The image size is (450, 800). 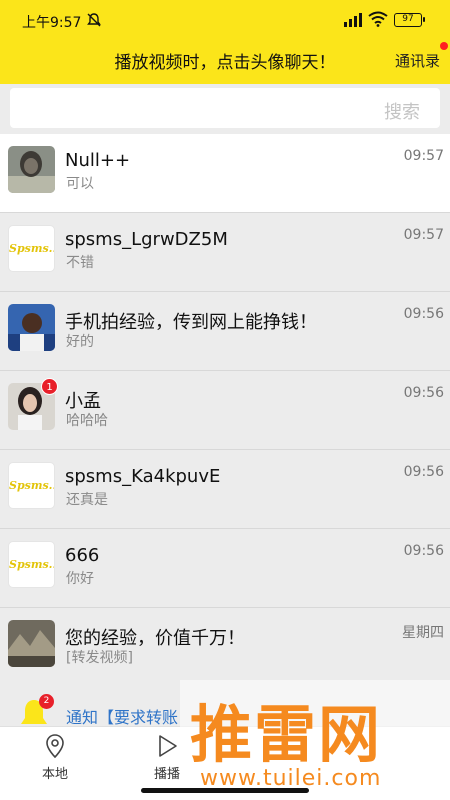 I want to click on conversation-preview: 哈哈哈, so click(x=87, y=421).